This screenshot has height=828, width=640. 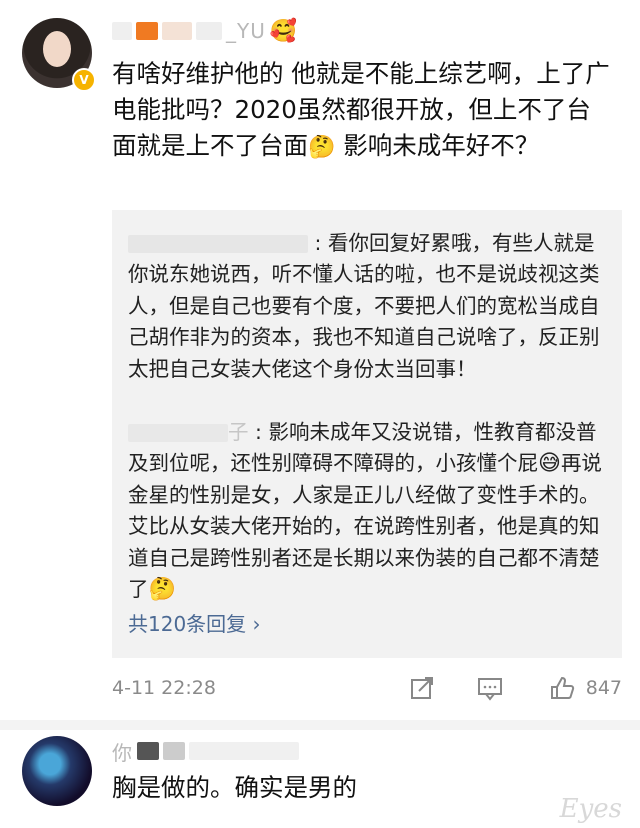 I want to click on comment-text: 胸是做的。确实是男的, so click(x=234, y=787).